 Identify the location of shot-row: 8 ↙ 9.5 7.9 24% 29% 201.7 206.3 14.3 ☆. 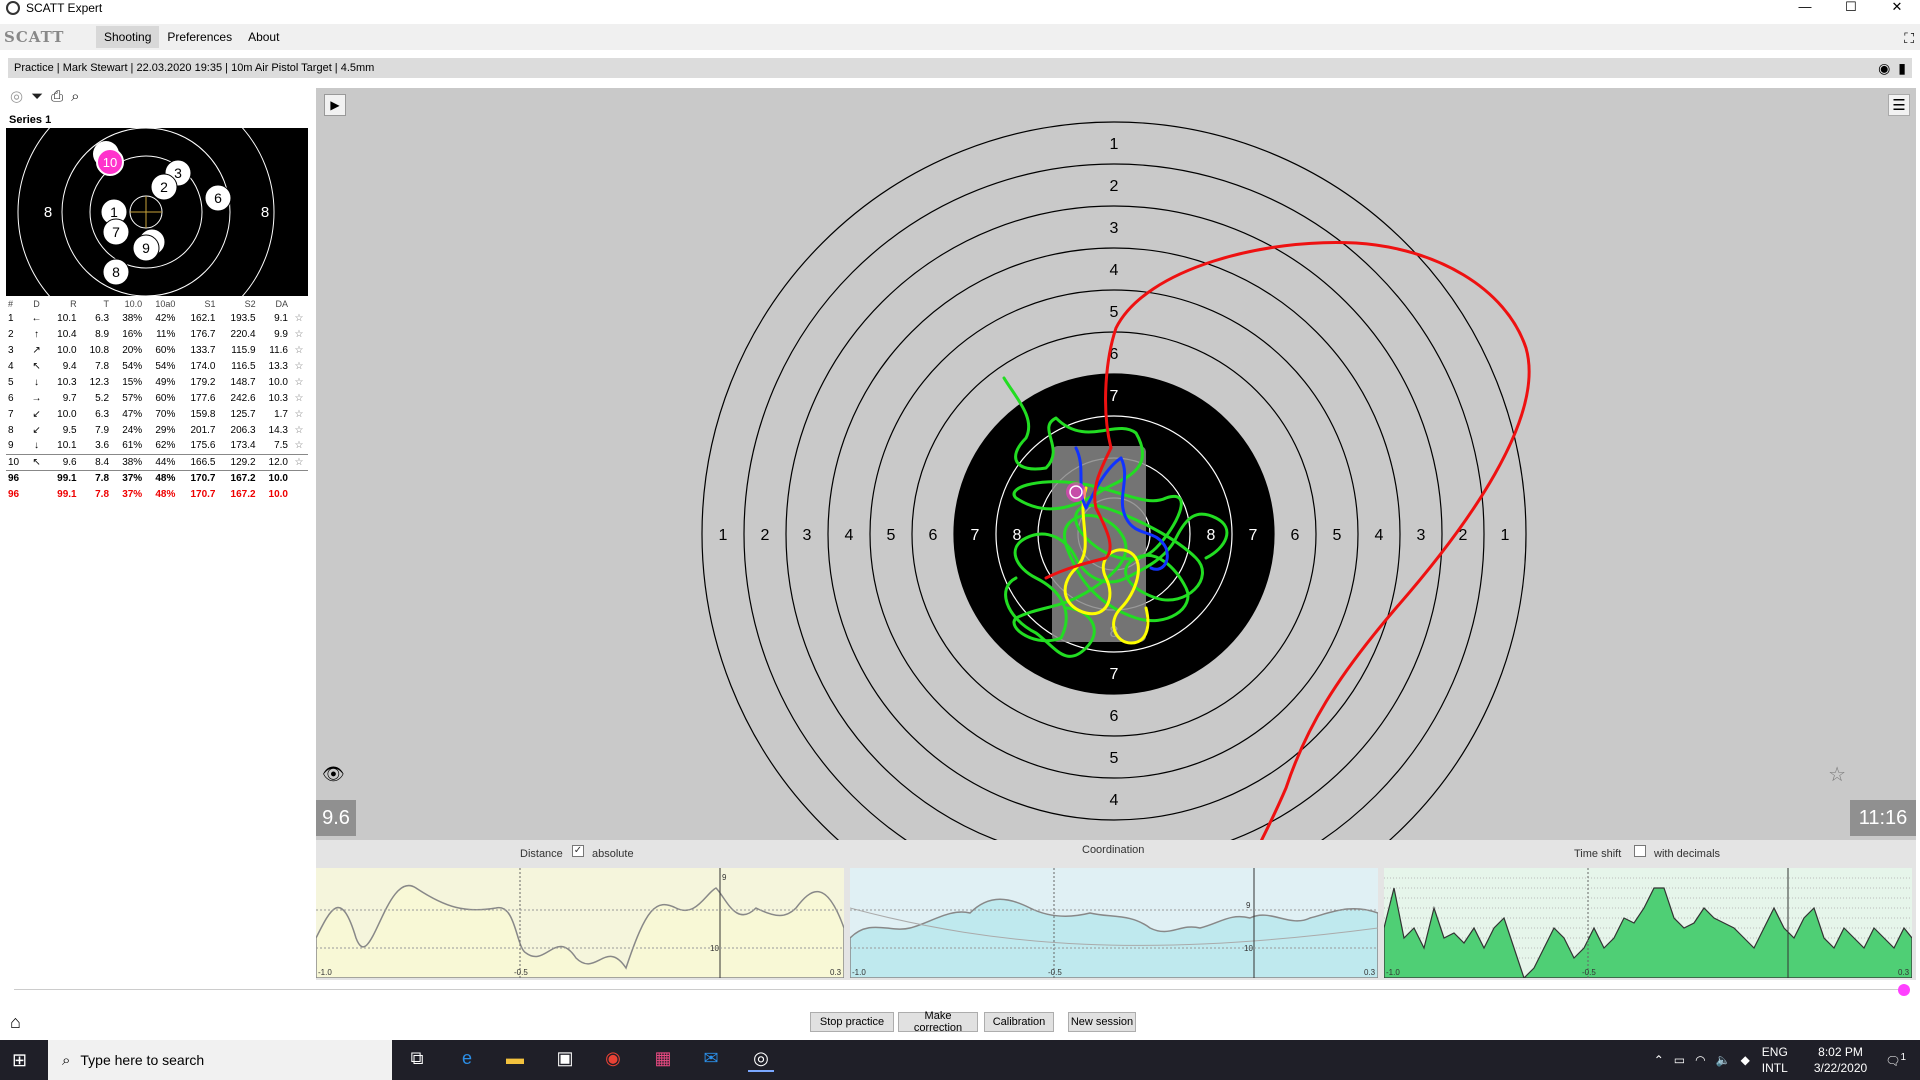
(157, 430).